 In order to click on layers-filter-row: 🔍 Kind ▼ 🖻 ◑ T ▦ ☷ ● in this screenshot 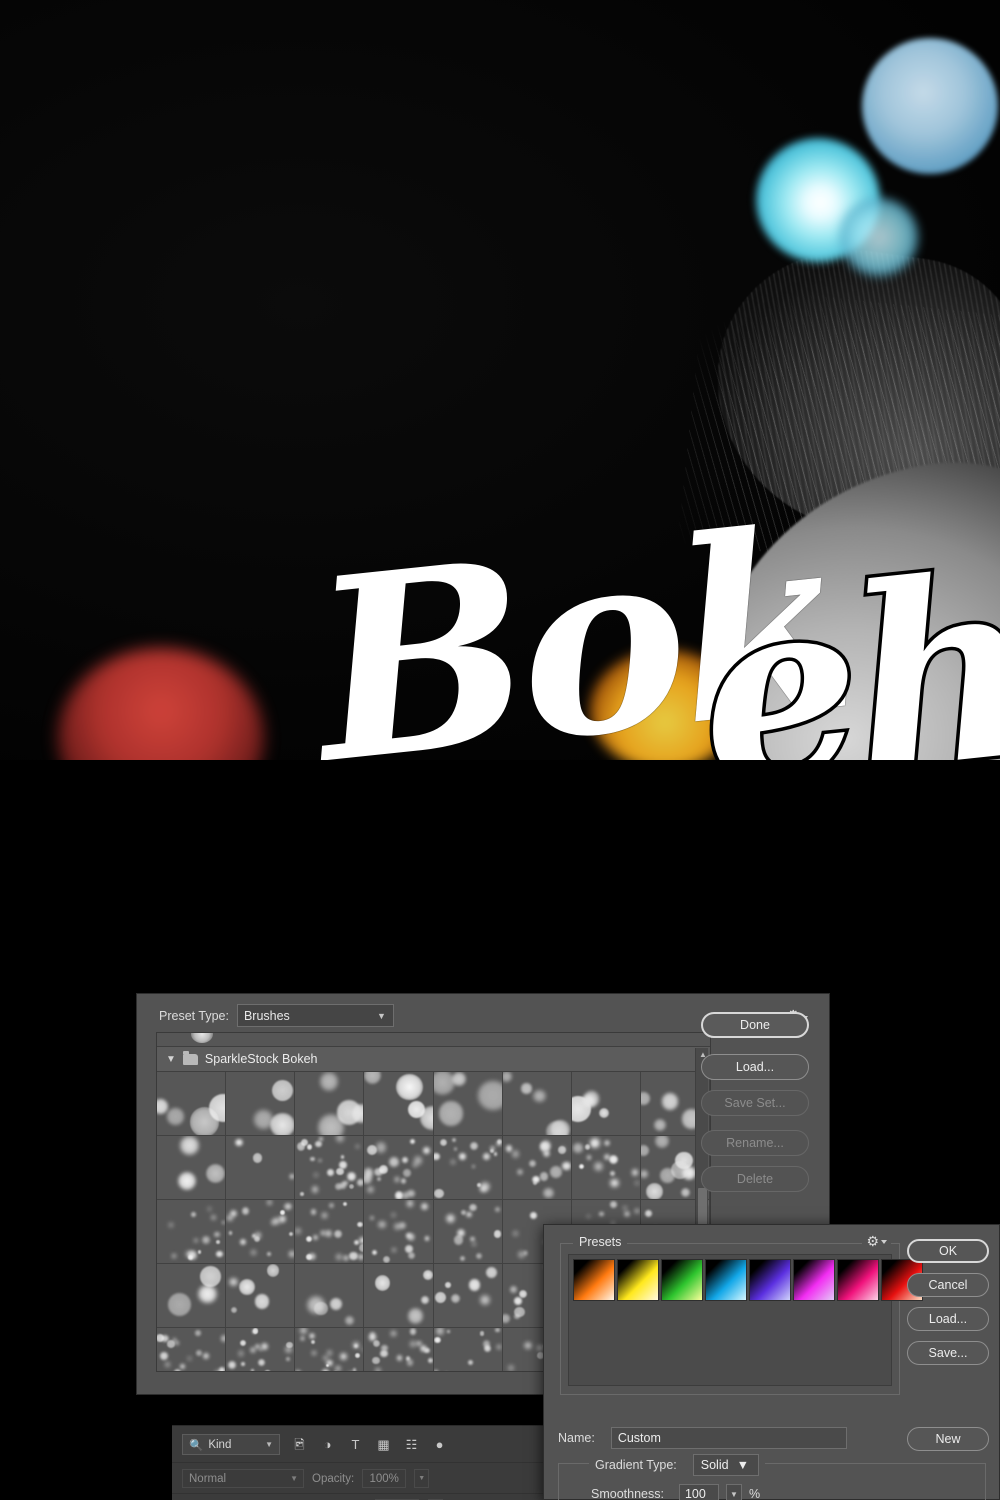, I will do `click(358, 1440)`.